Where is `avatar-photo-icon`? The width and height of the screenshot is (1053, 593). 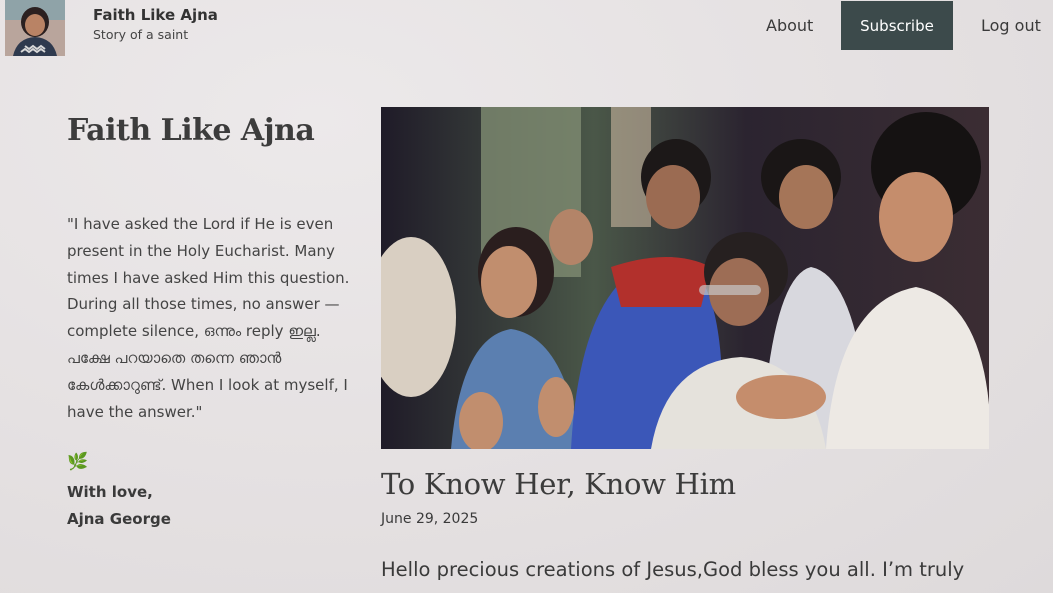
avatar-photo-icon is located at coordinates (35, 28).